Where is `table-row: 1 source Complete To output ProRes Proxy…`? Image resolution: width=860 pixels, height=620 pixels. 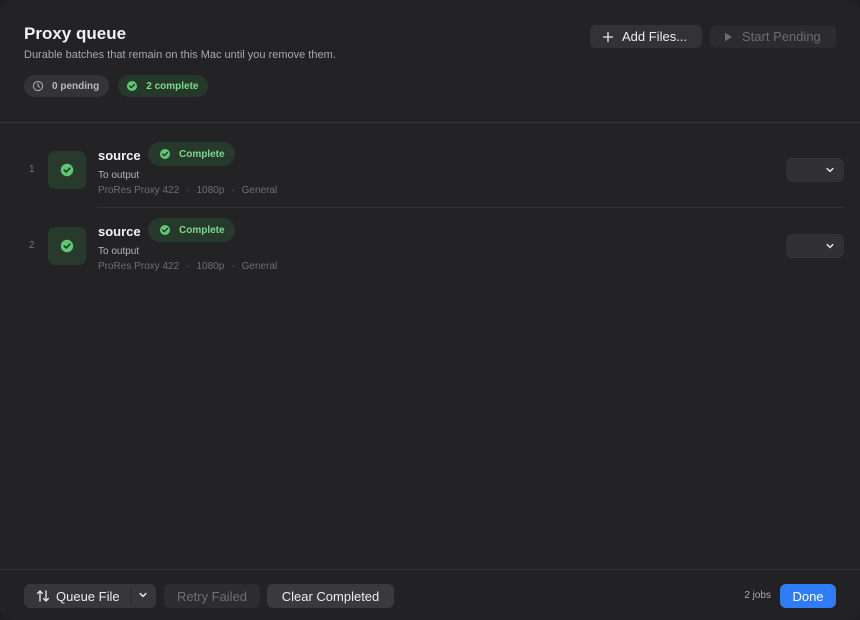 table-row: 1 source Complete To output ProRes Proxy… is located at coordinates (430, 170).